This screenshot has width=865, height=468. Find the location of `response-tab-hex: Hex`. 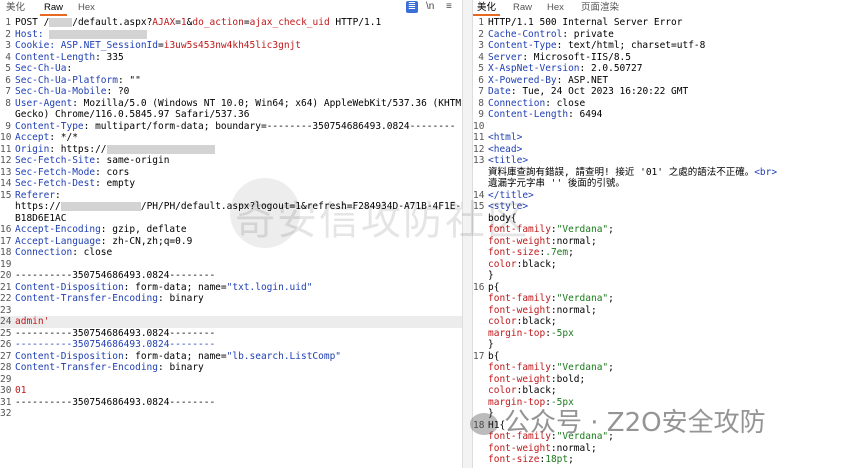

response-tab-hex: Hex is located at coordinates (555, 7).